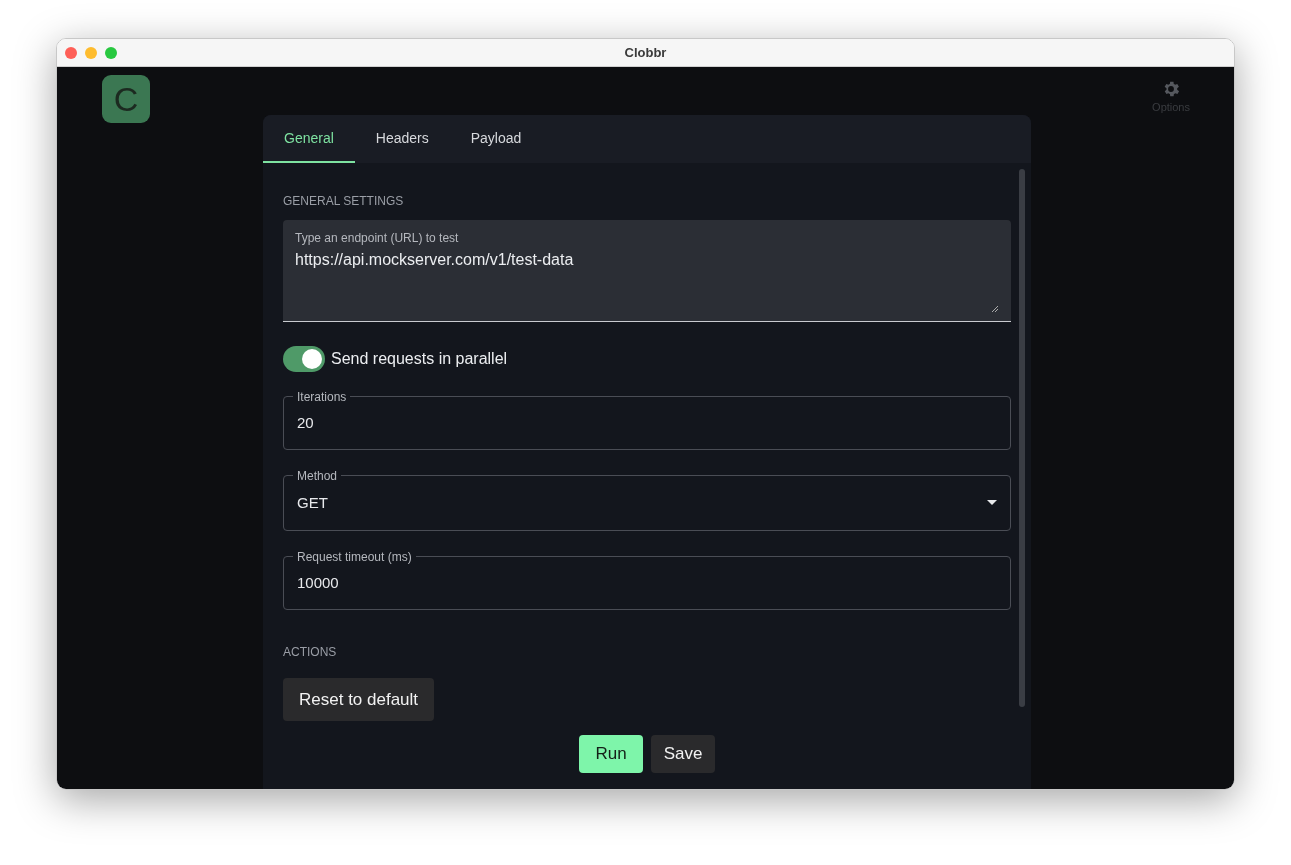  What do you see at coordinates (318, 582) in the screenshot?
I see `field-value: 10000` at bounding box center [318, 582].